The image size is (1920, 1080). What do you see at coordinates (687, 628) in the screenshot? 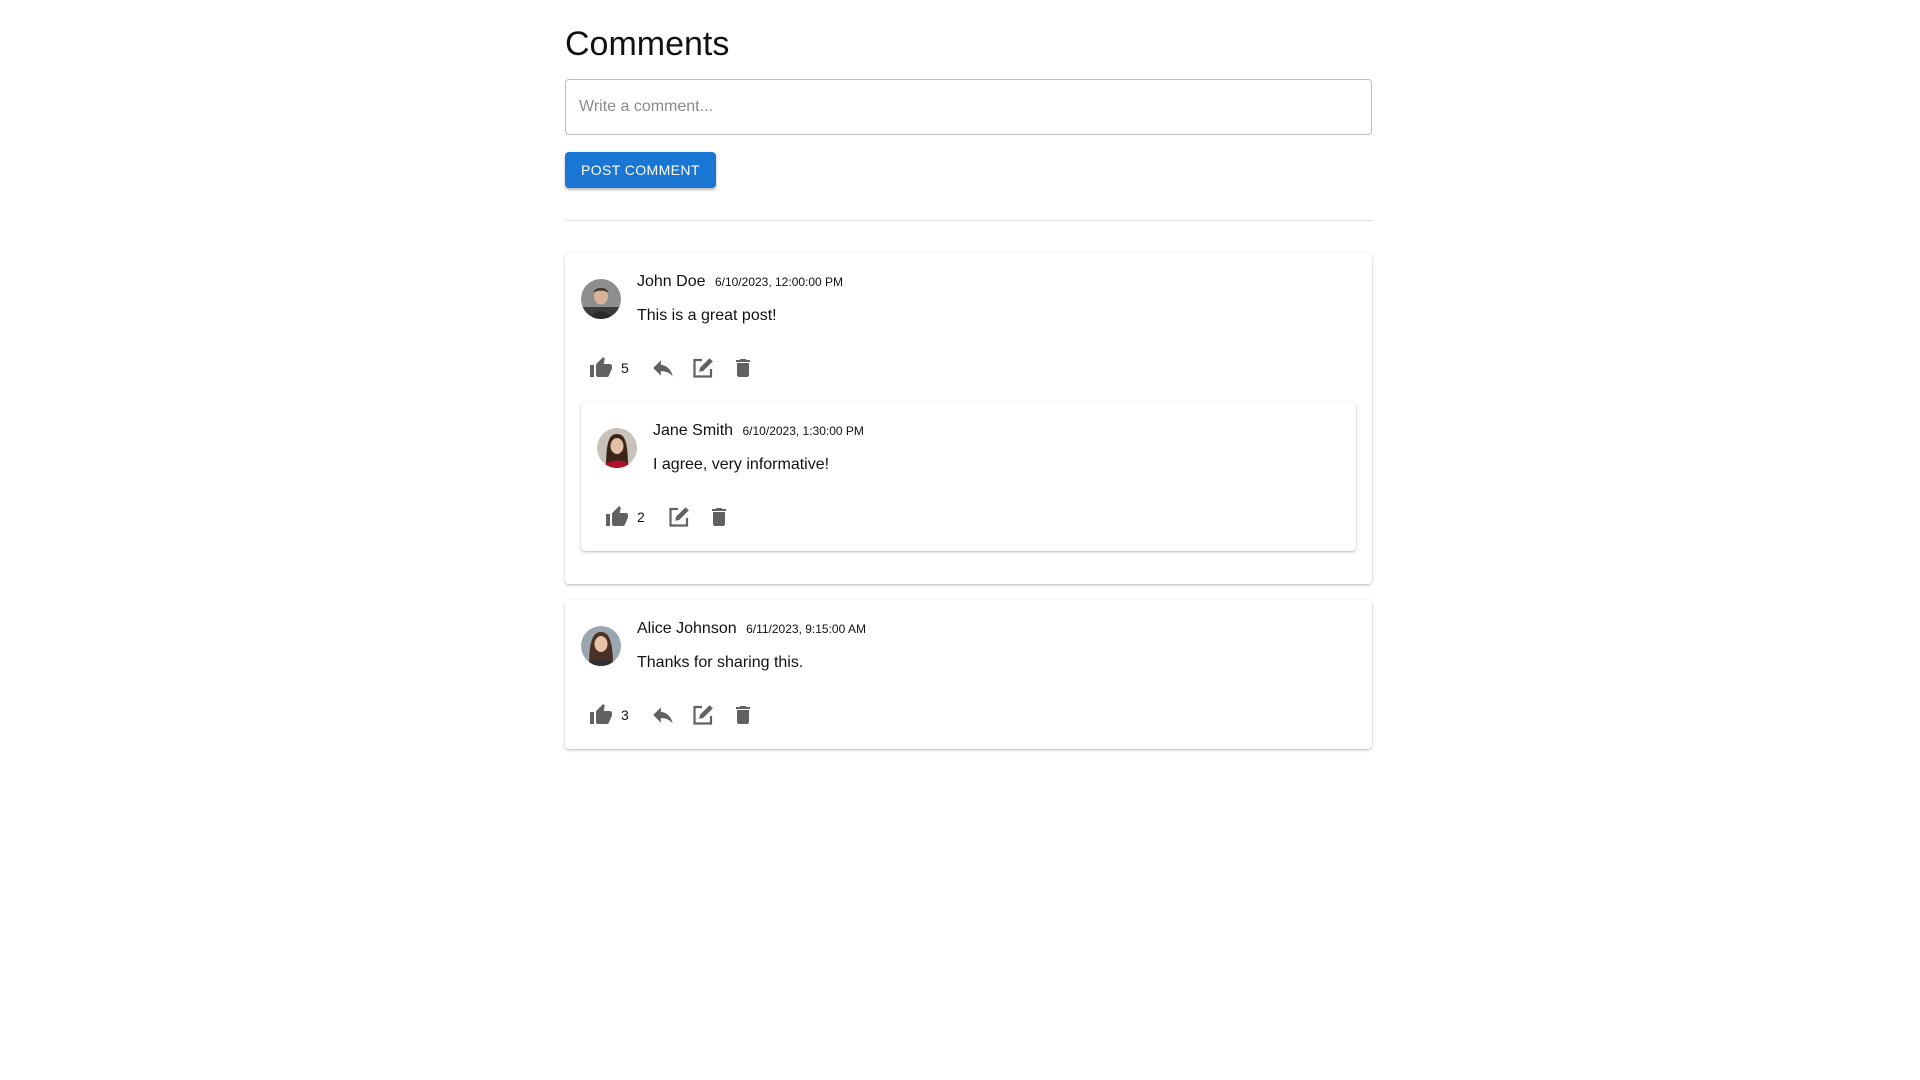
I see `comment-author: Alice Johnson` at bounding box center [687, 628].